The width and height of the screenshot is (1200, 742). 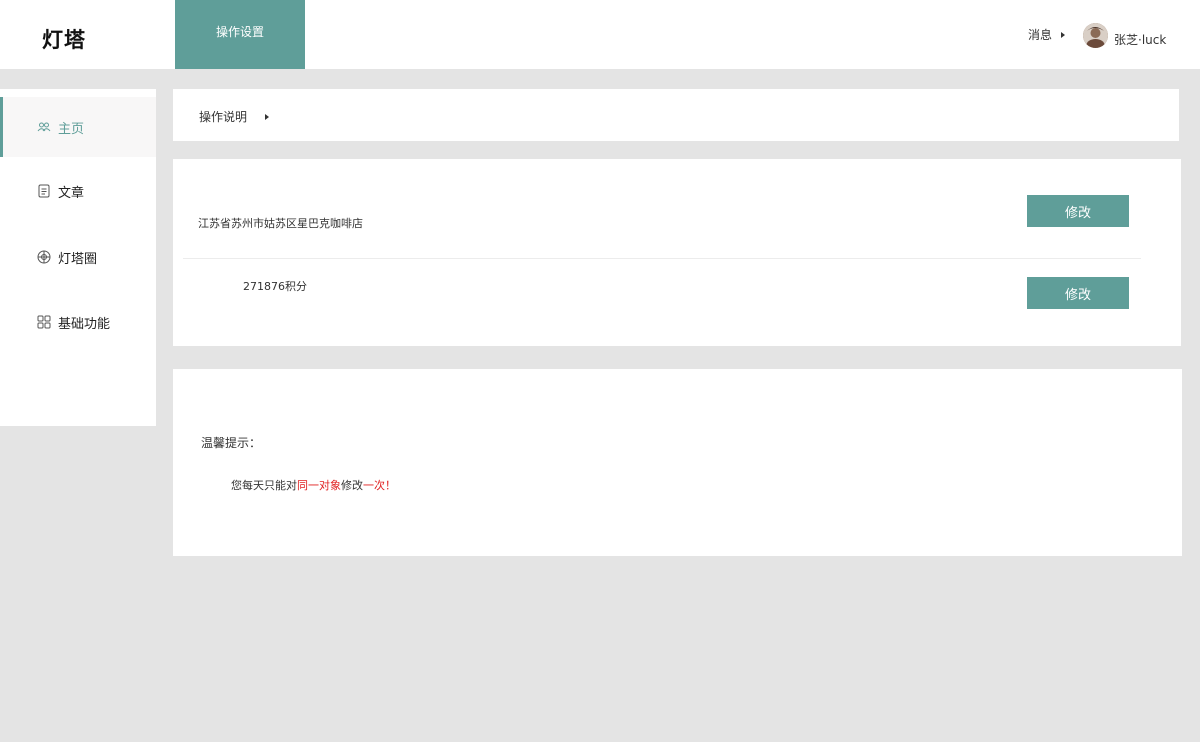 I want to click on messages-menu: 消息, so click(x=1047, y=34).